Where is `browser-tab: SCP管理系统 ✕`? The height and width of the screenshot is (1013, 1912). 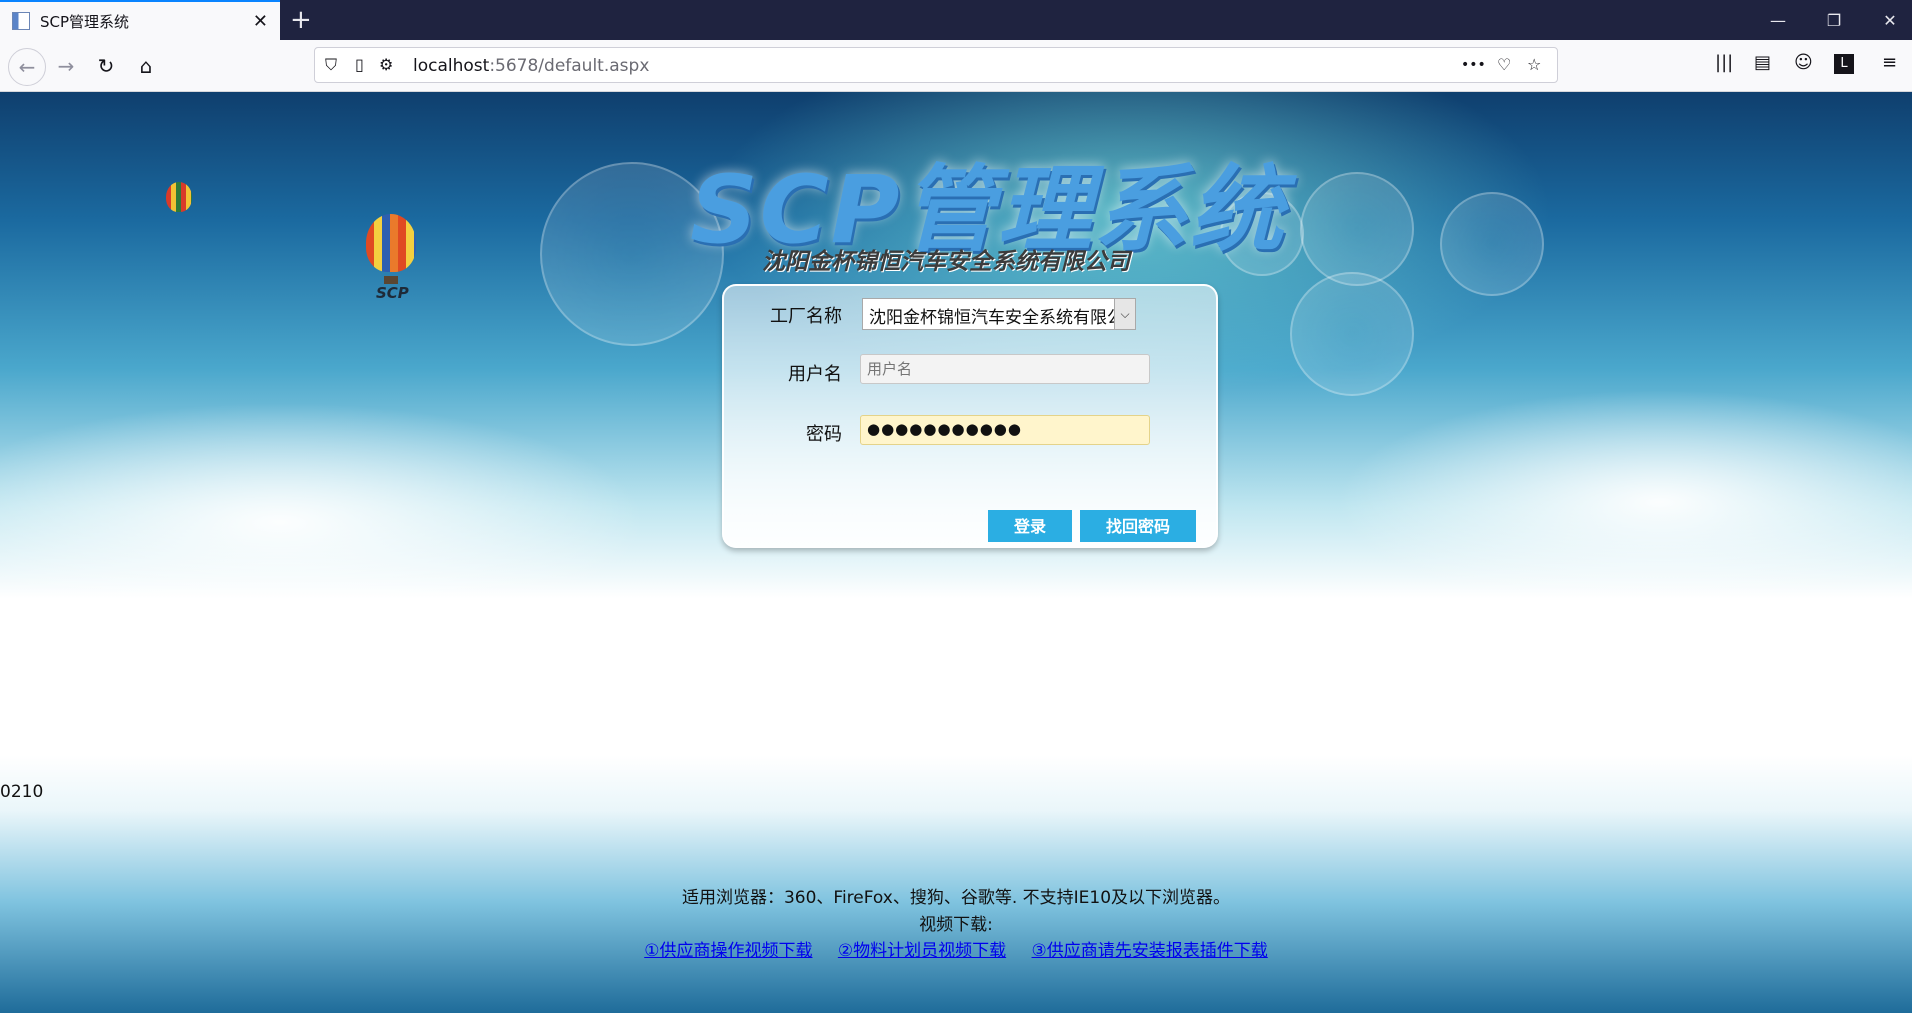 browser-tab: SCP管理系统 ✕ is located at coordinates (140, 20).